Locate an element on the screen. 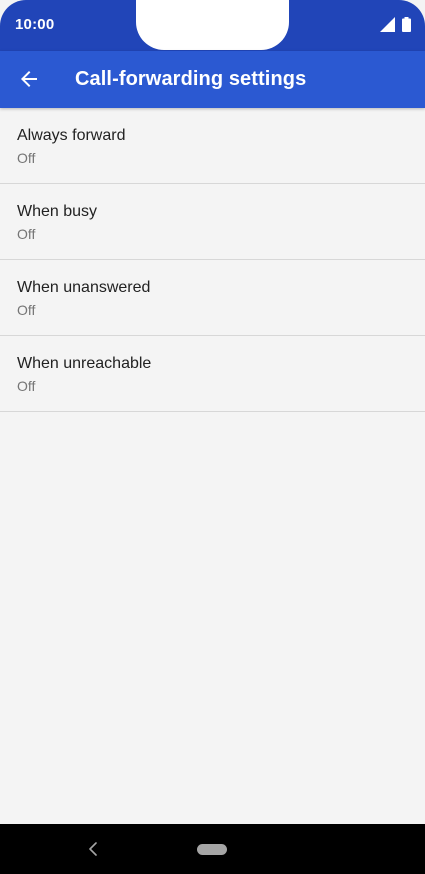 Image resolution: width=425 pixels, height=874 pixels. app-bar: Call-forwarding settings is located at coordinates (212, 79).